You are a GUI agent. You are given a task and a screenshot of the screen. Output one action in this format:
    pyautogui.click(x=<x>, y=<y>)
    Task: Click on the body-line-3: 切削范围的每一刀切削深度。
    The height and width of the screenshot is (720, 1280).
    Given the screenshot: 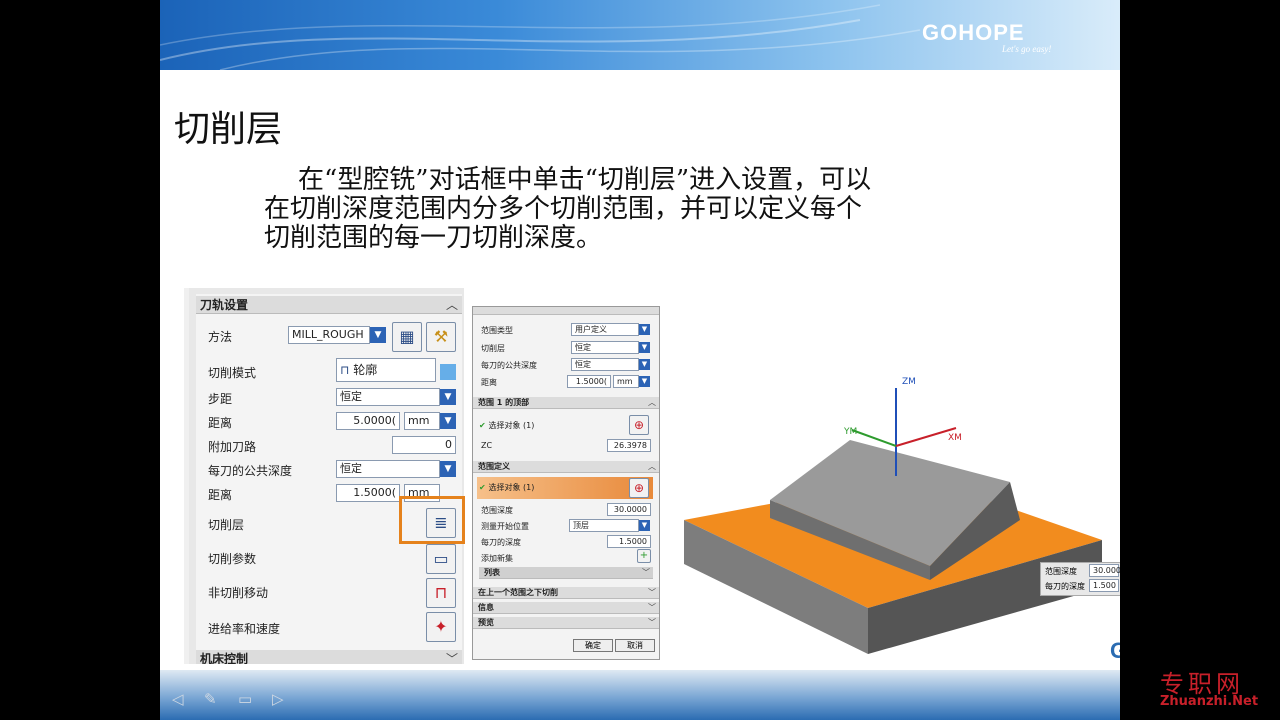 What is the action you would take?
    pyautogui.click(x=433, y=238)
    